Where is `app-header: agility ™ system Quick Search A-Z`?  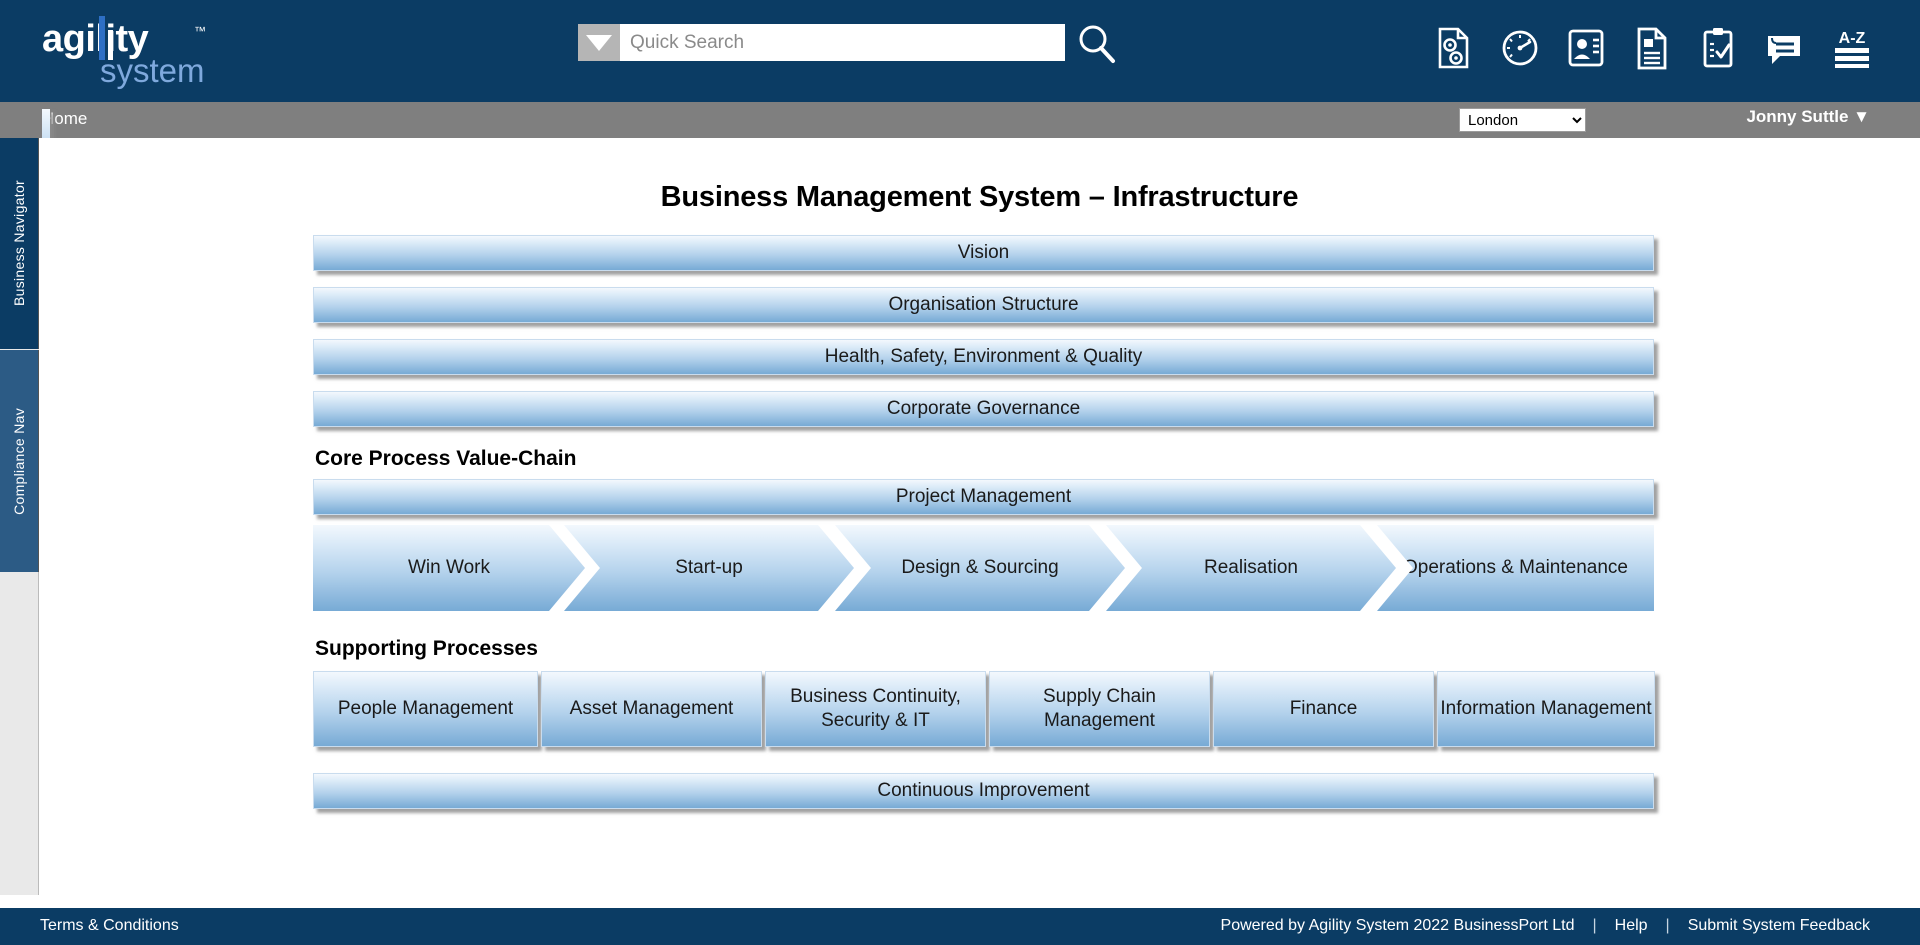 app-header: agility ™ system Quick Search A-Z is located at coordinates (960, 51).